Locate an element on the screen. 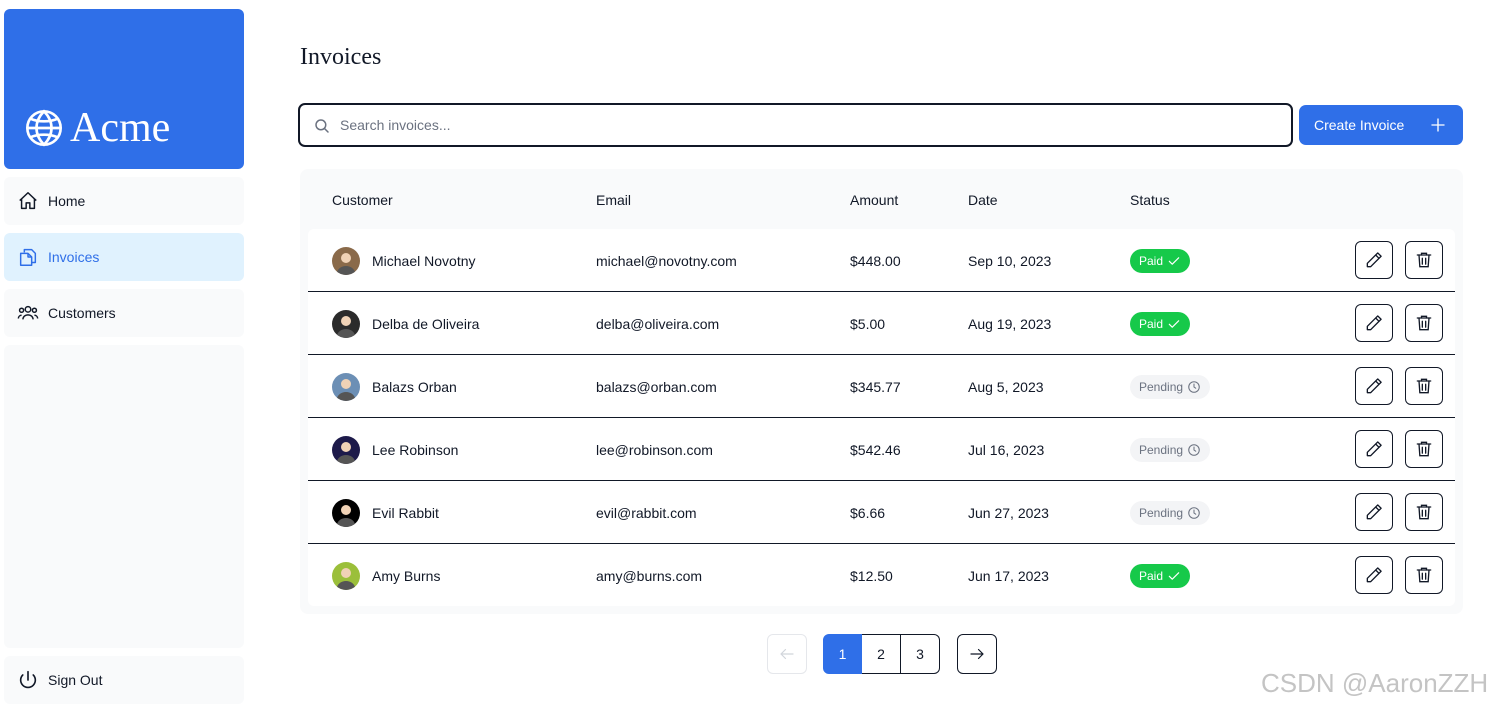  invoice-amount: $12.50 is located at coordinates (871, 575).